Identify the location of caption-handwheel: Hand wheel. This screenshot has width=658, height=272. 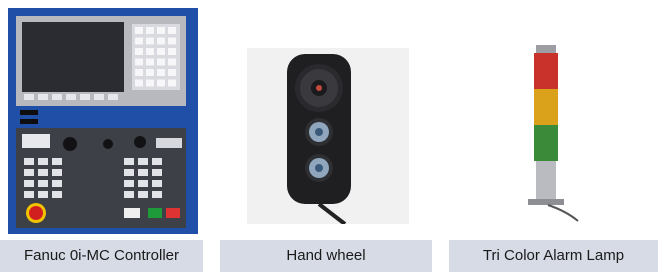
(326, 256).